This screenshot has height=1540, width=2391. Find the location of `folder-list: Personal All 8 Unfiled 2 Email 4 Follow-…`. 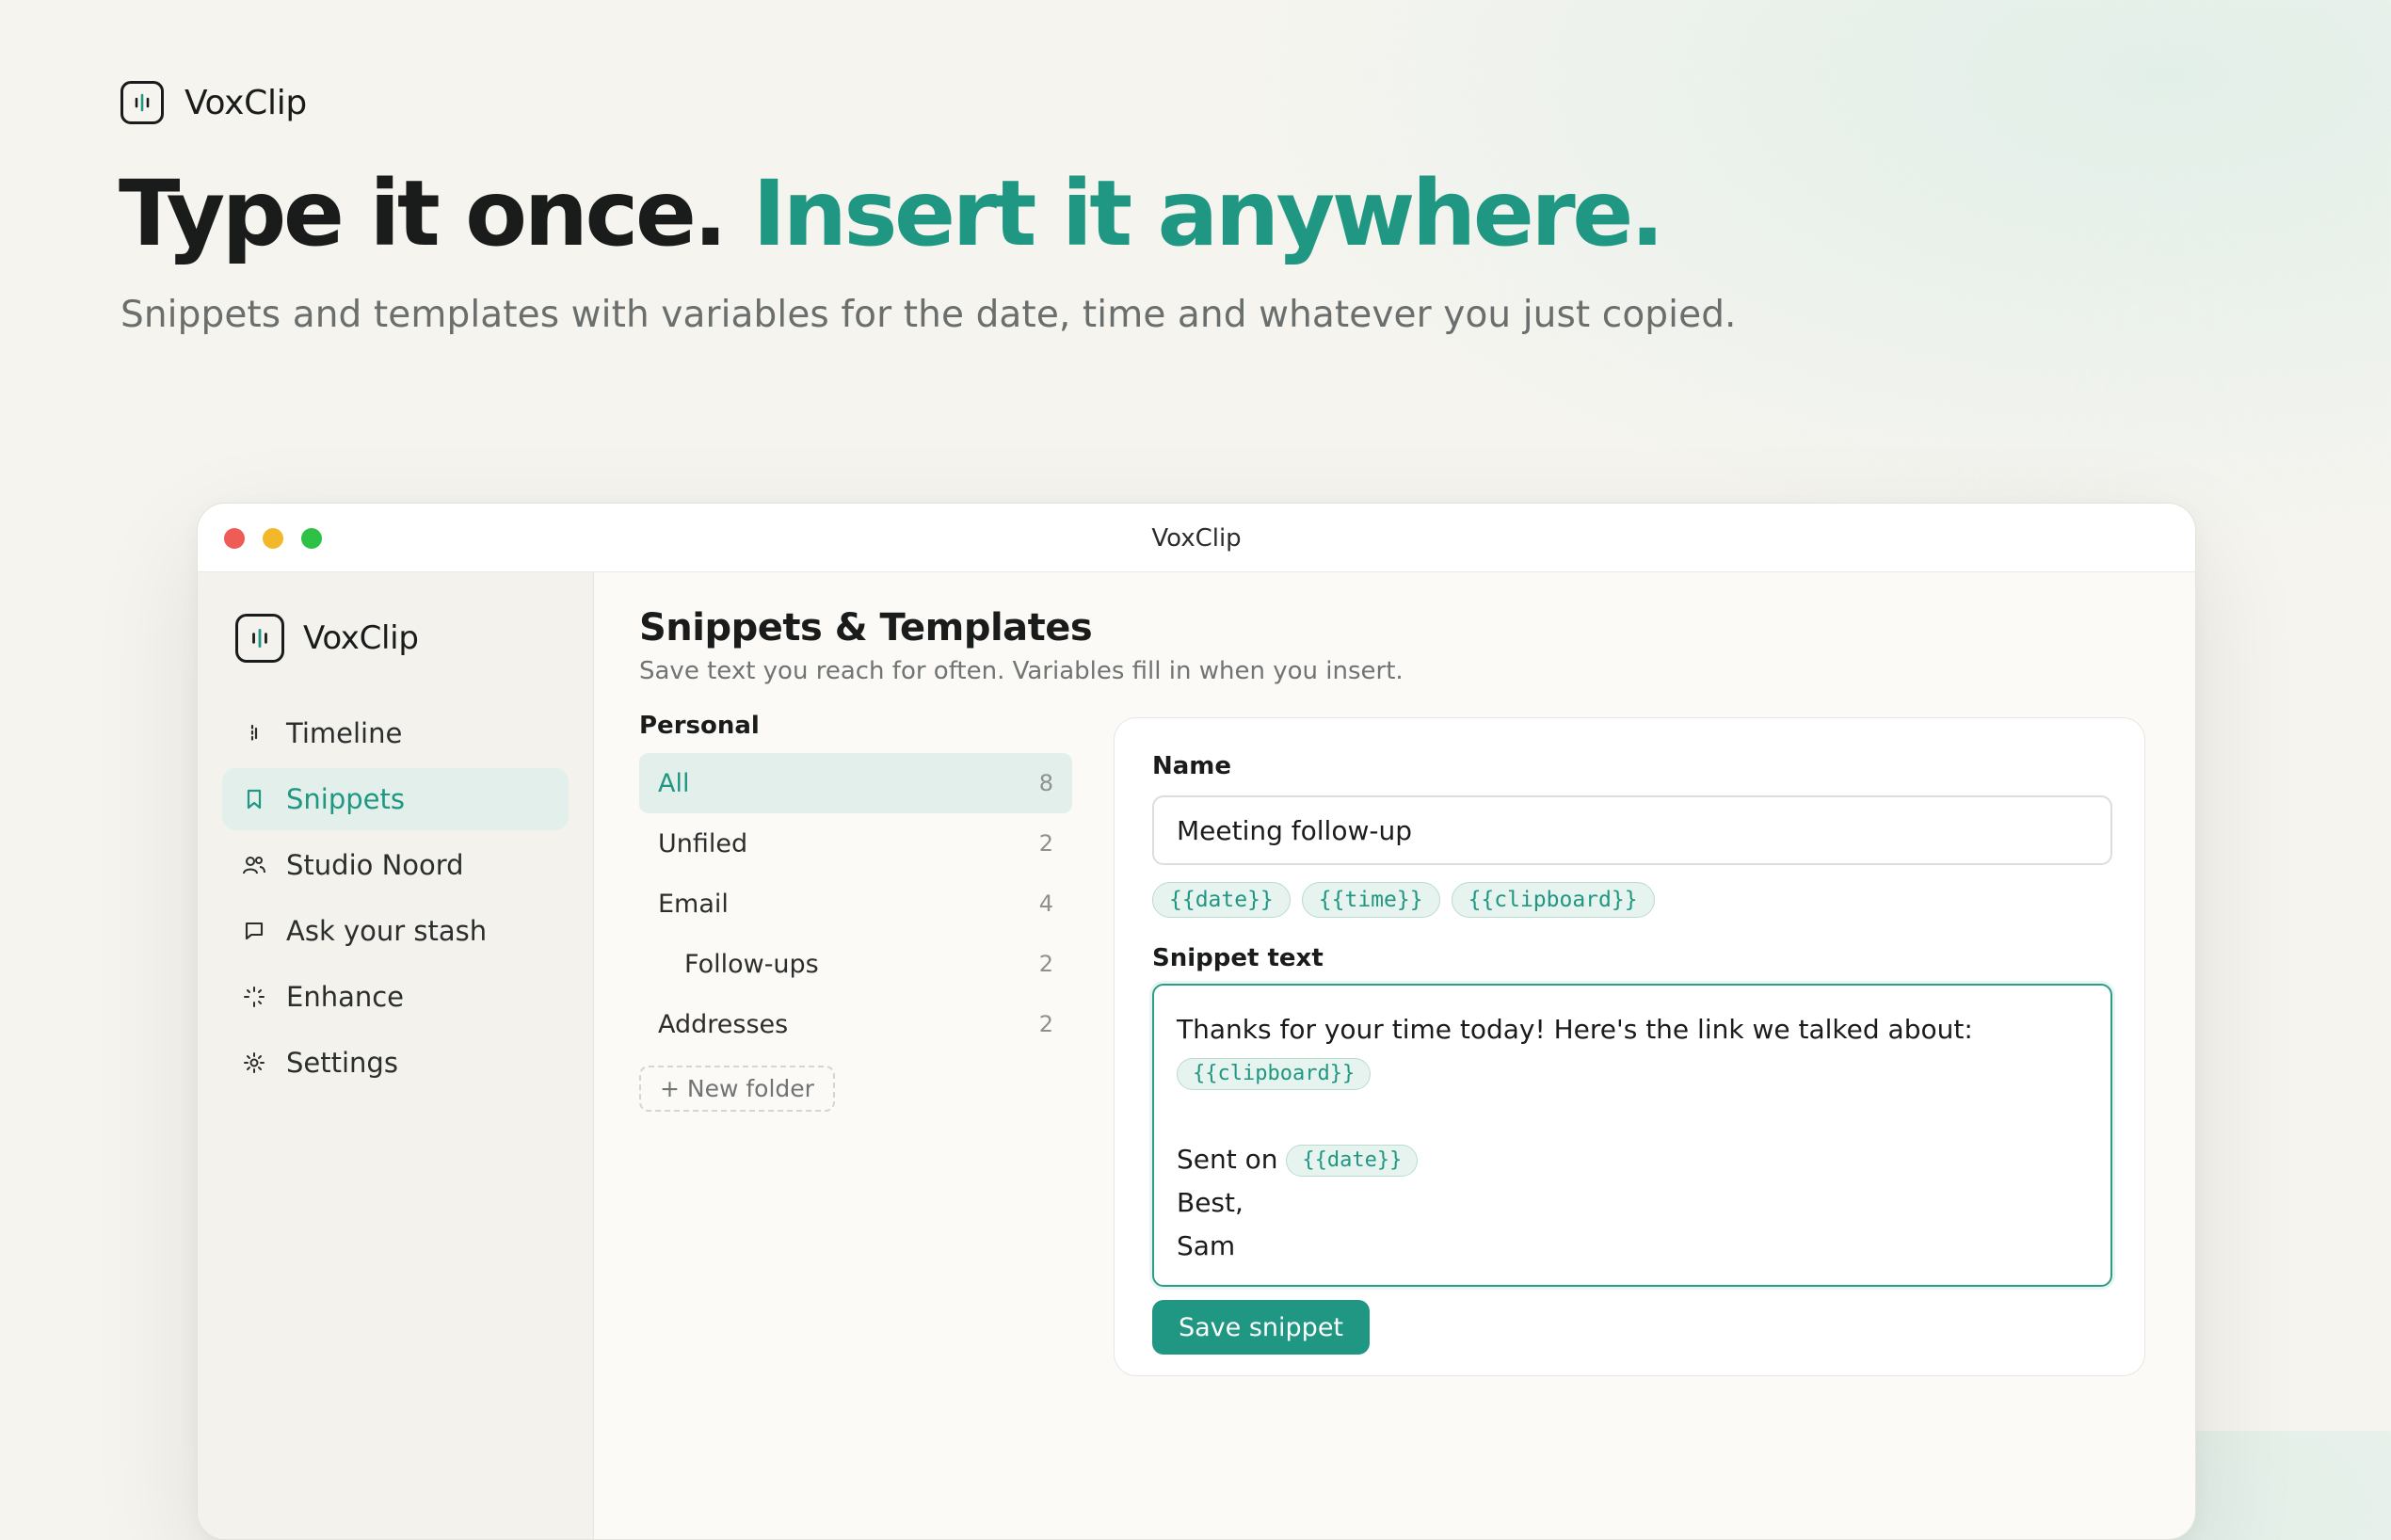

folder-list: Personal All 8 Unfiled 2 Email 4 Follow-… is located at coordinates (855, 912).